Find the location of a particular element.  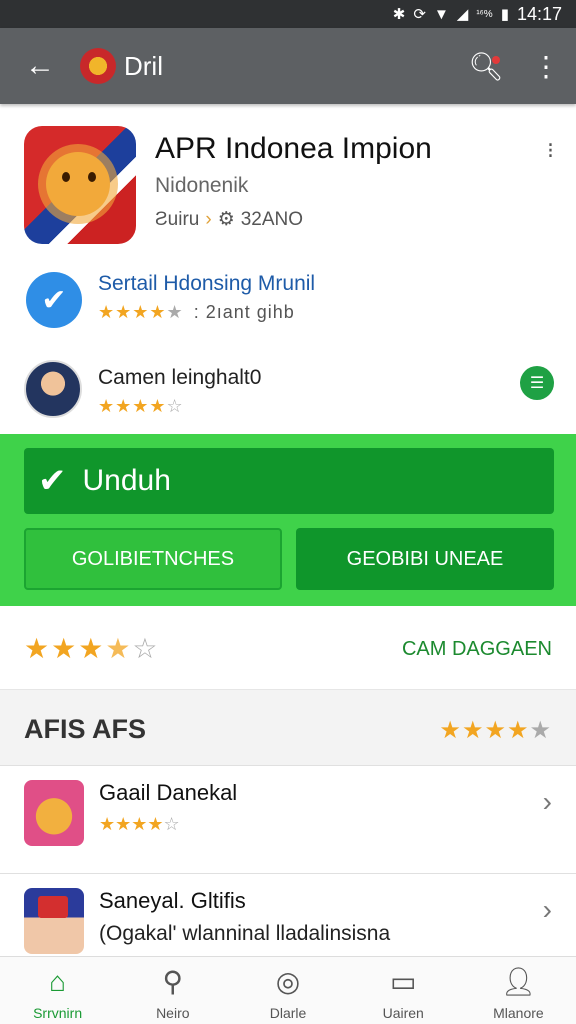

list-item-subtitle: (Ogakal' wlanninal lladalinsisna is located at coordinates (245, 933).